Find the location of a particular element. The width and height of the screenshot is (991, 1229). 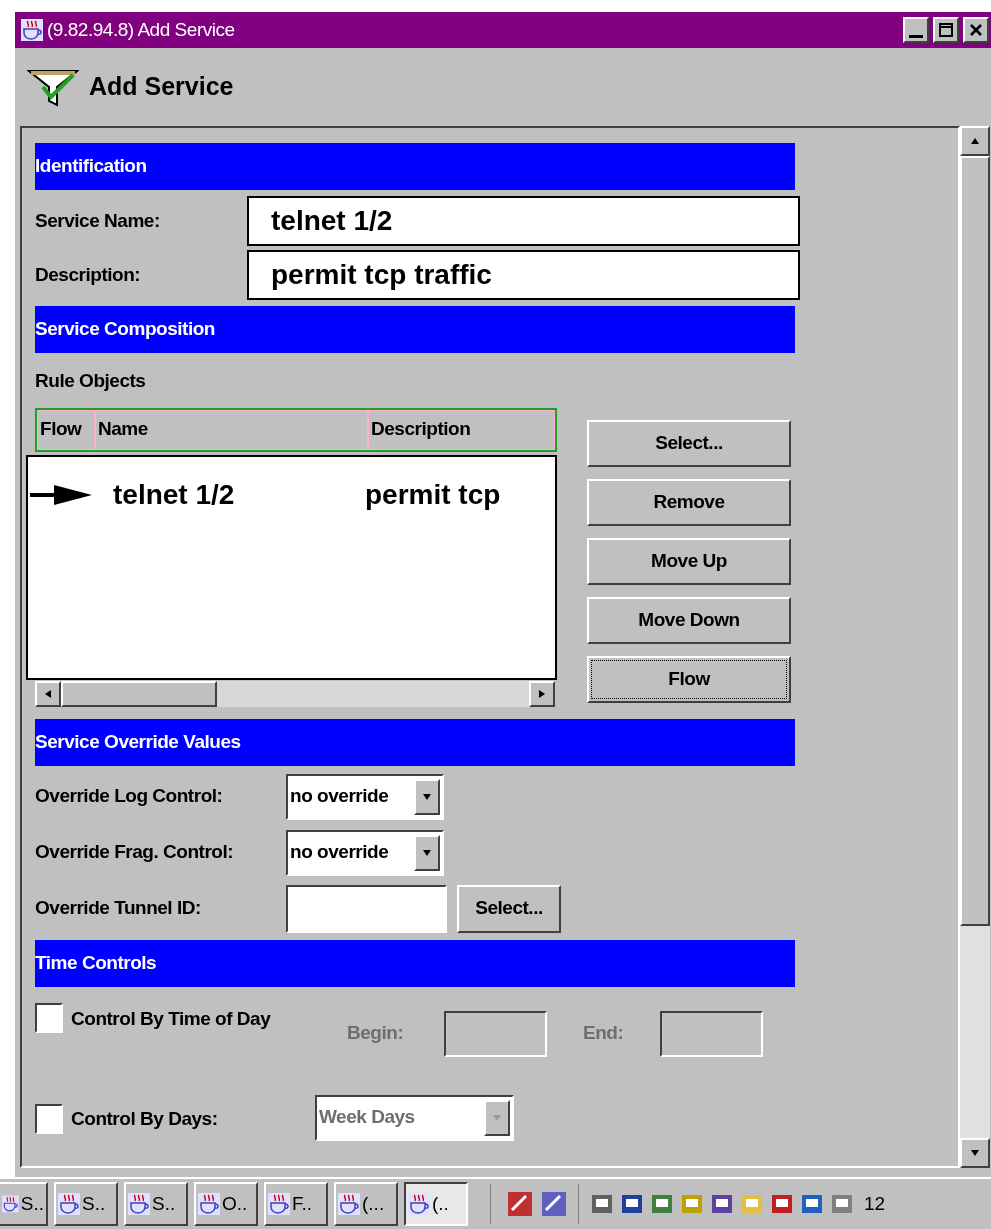

close-button is located at coordinates (976, 30).